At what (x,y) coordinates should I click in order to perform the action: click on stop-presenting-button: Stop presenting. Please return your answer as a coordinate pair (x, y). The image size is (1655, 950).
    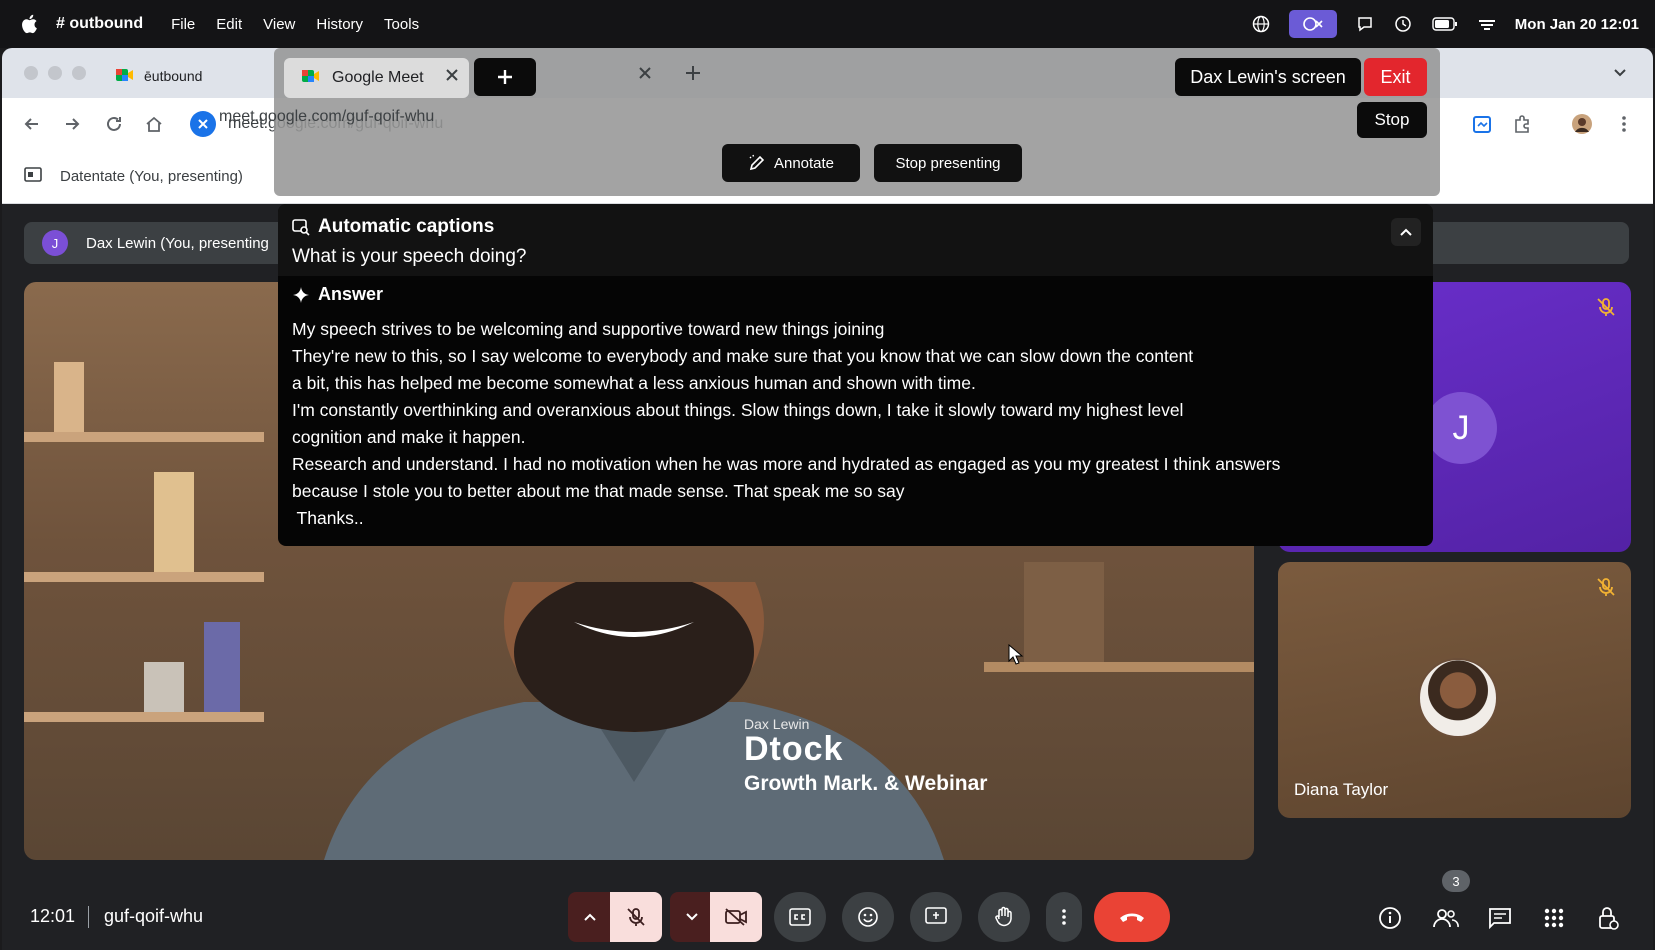
    Looking at the image, I should click on (948, 163).